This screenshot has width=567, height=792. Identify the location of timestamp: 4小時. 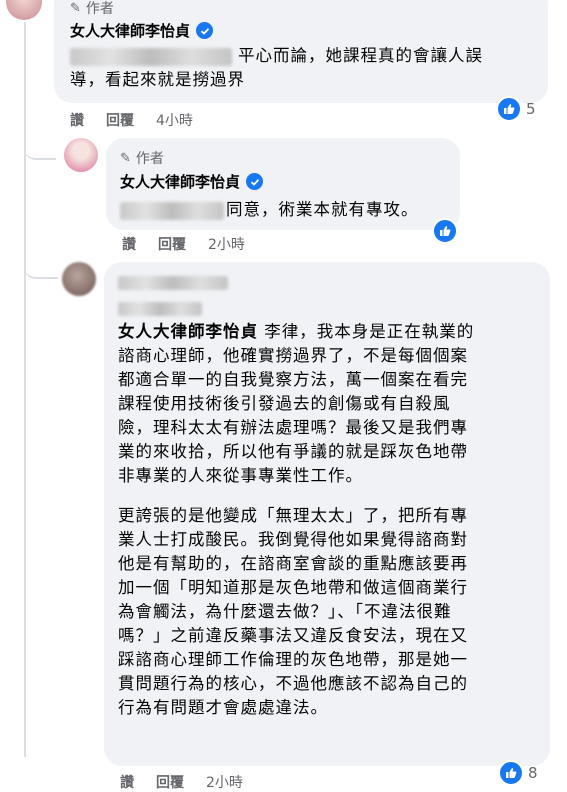
(174, 120).